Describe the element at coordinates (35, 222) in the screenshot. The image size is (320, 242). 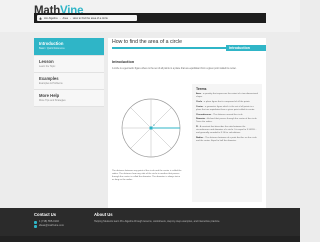
I see `phone-icon` at that location.